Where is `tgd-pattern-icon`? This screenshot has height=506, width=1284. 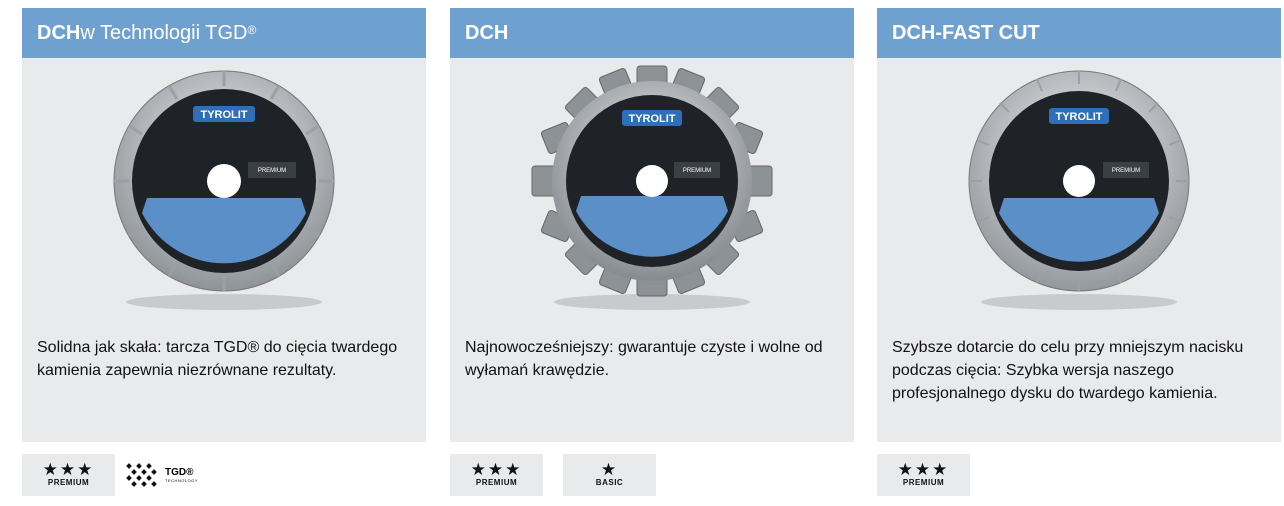
tgd-pattern-icon is located at coordinates (141, 475).